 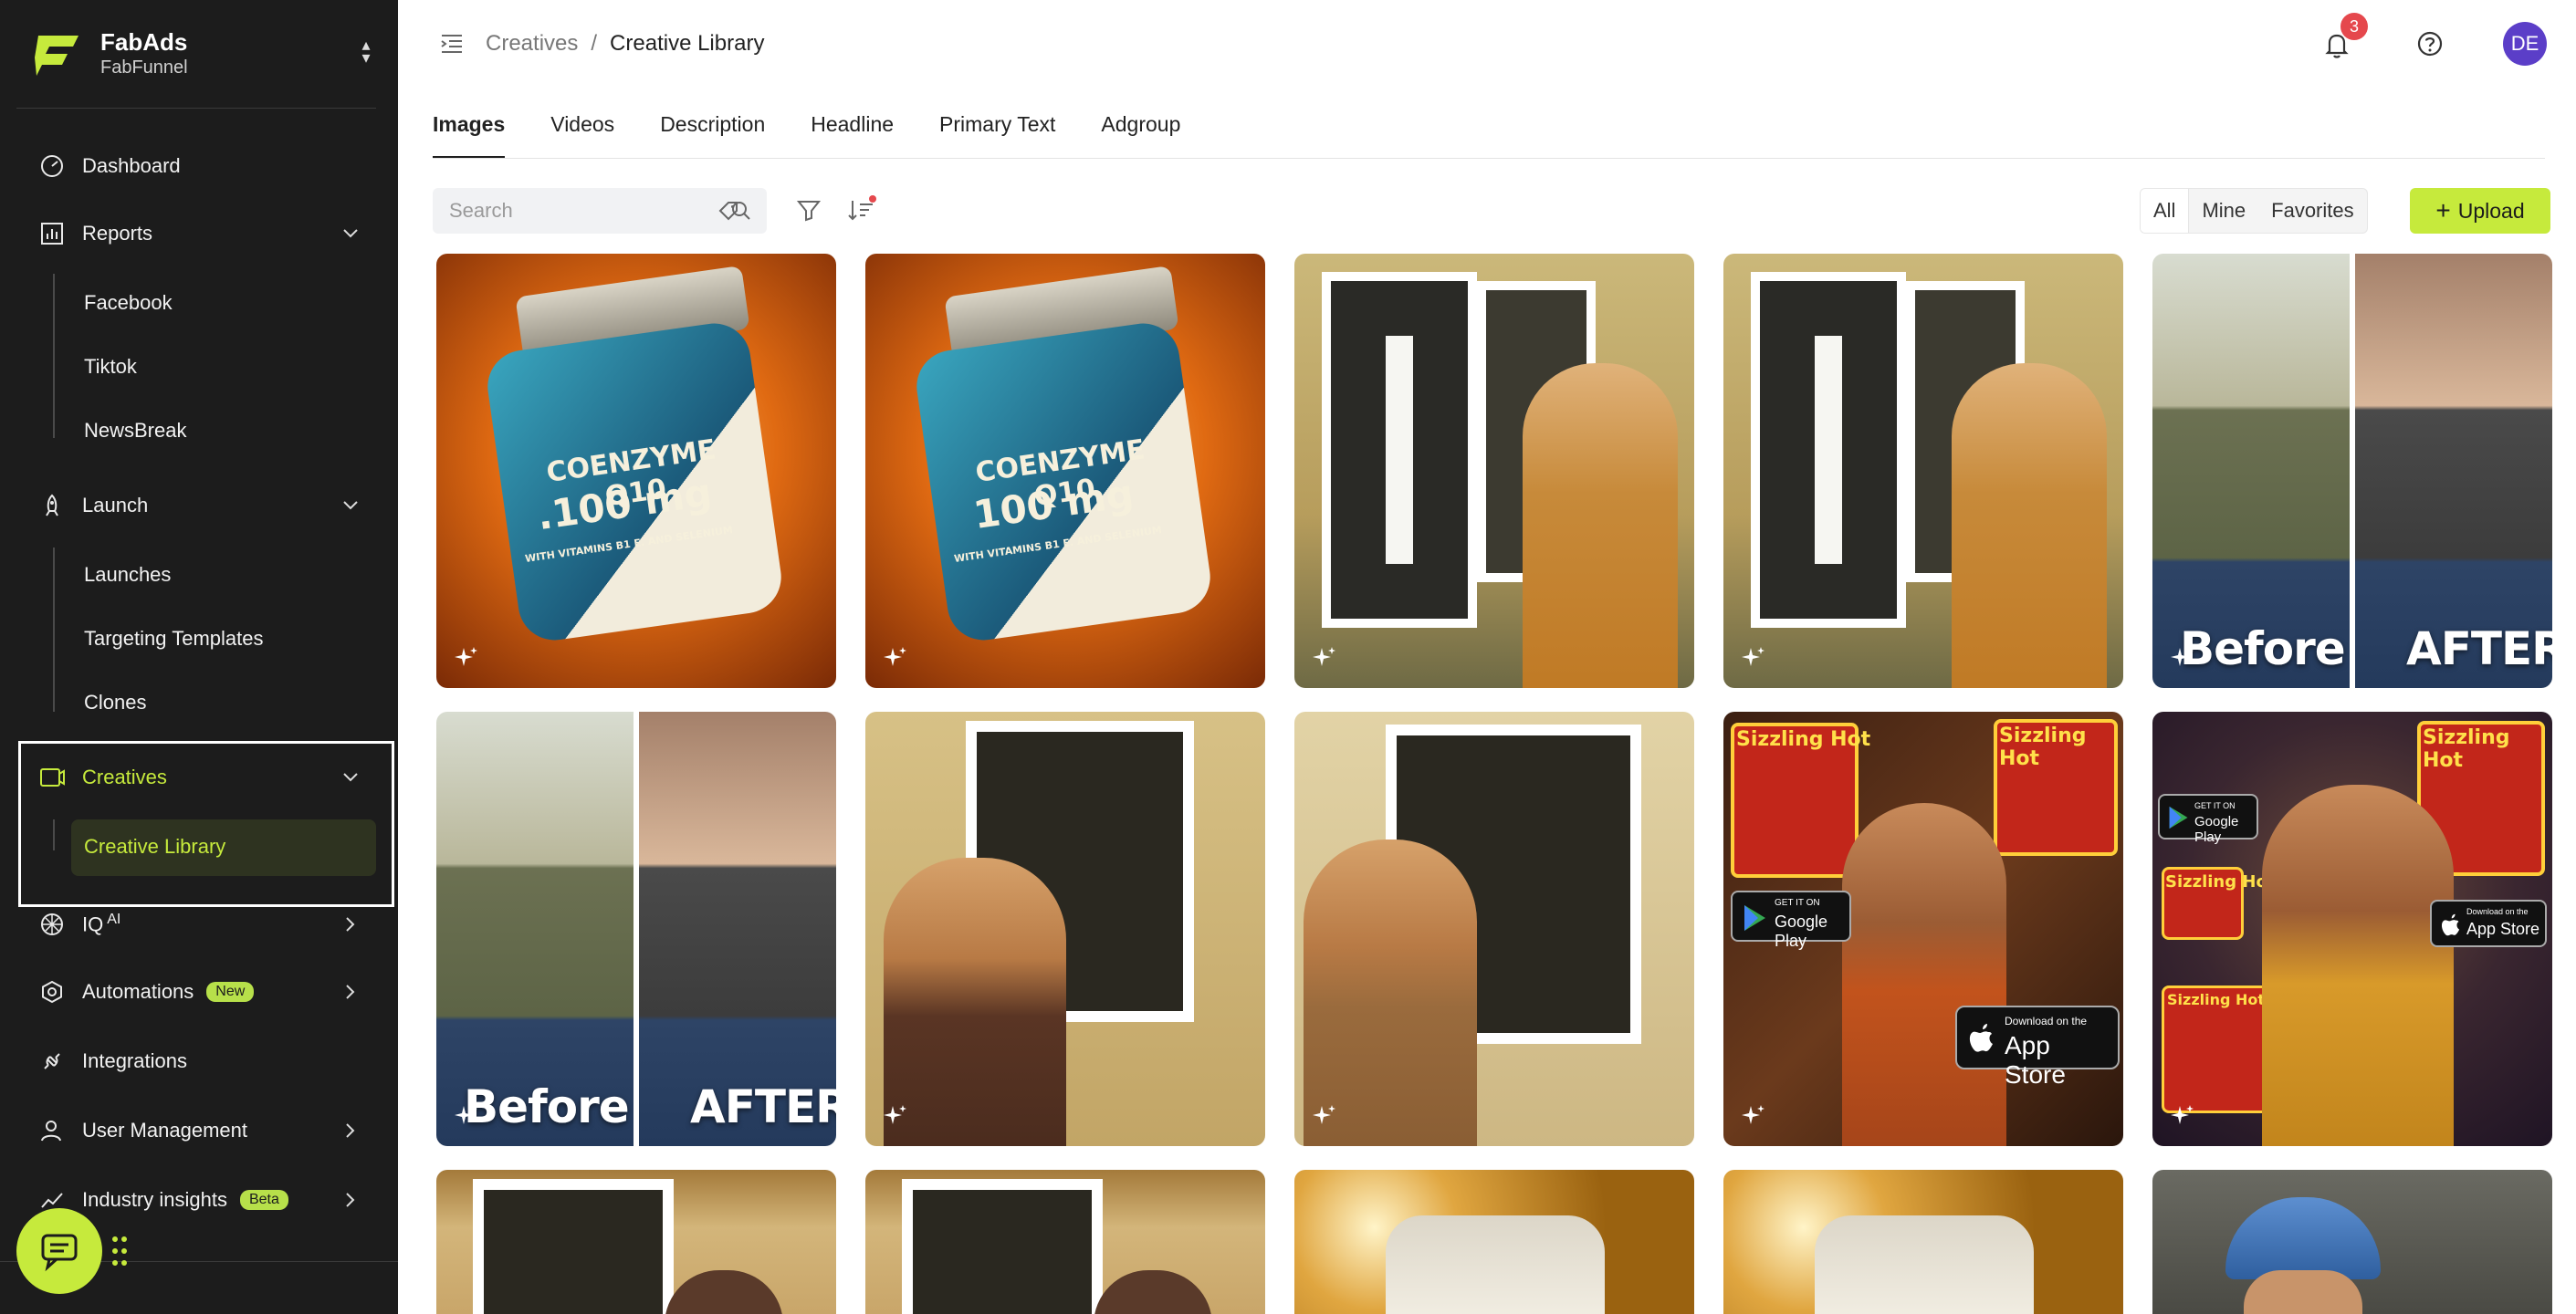 I want to click on tab-headline: Headline, so click(x=852, y=133).